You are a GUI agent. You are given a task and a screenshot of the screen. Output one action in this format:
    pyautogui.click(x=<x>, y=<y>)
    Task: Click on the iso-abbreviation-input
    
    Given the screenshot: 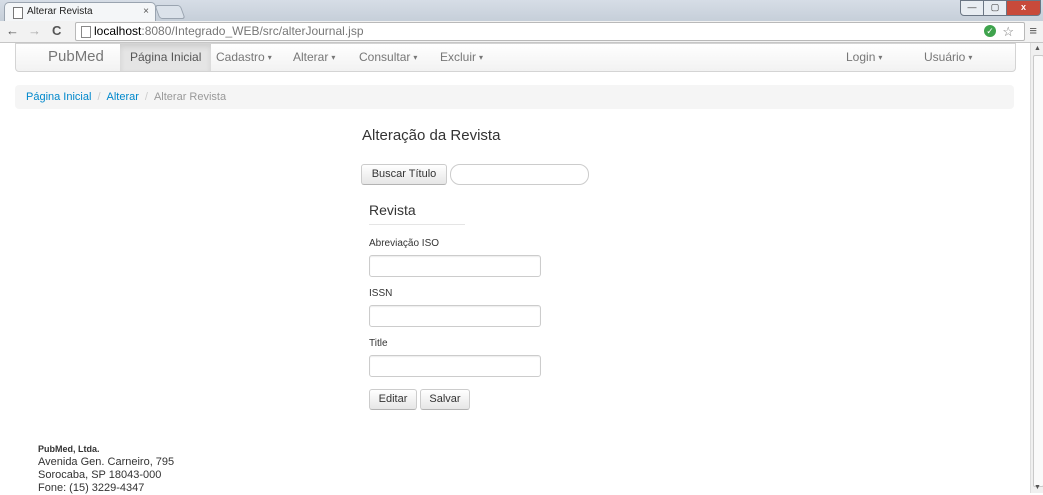 What is the action you would take?
    pyautogui.click(x=455, y=266)
    